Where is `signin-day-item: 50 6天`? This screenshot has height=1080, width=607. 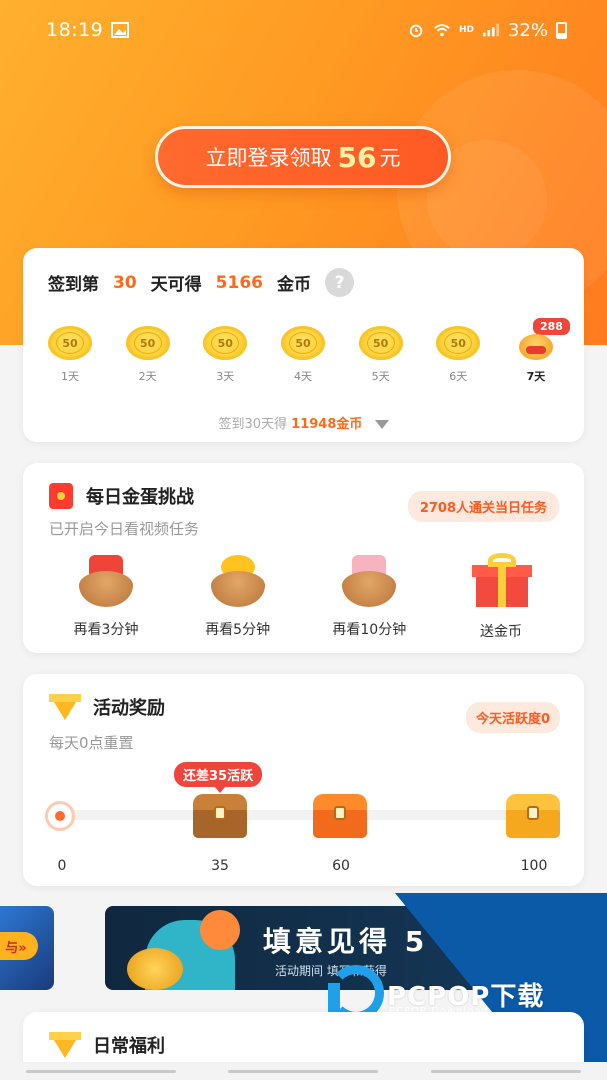
signin-day-item: 50 6天 is located at coordinates (458, 355).